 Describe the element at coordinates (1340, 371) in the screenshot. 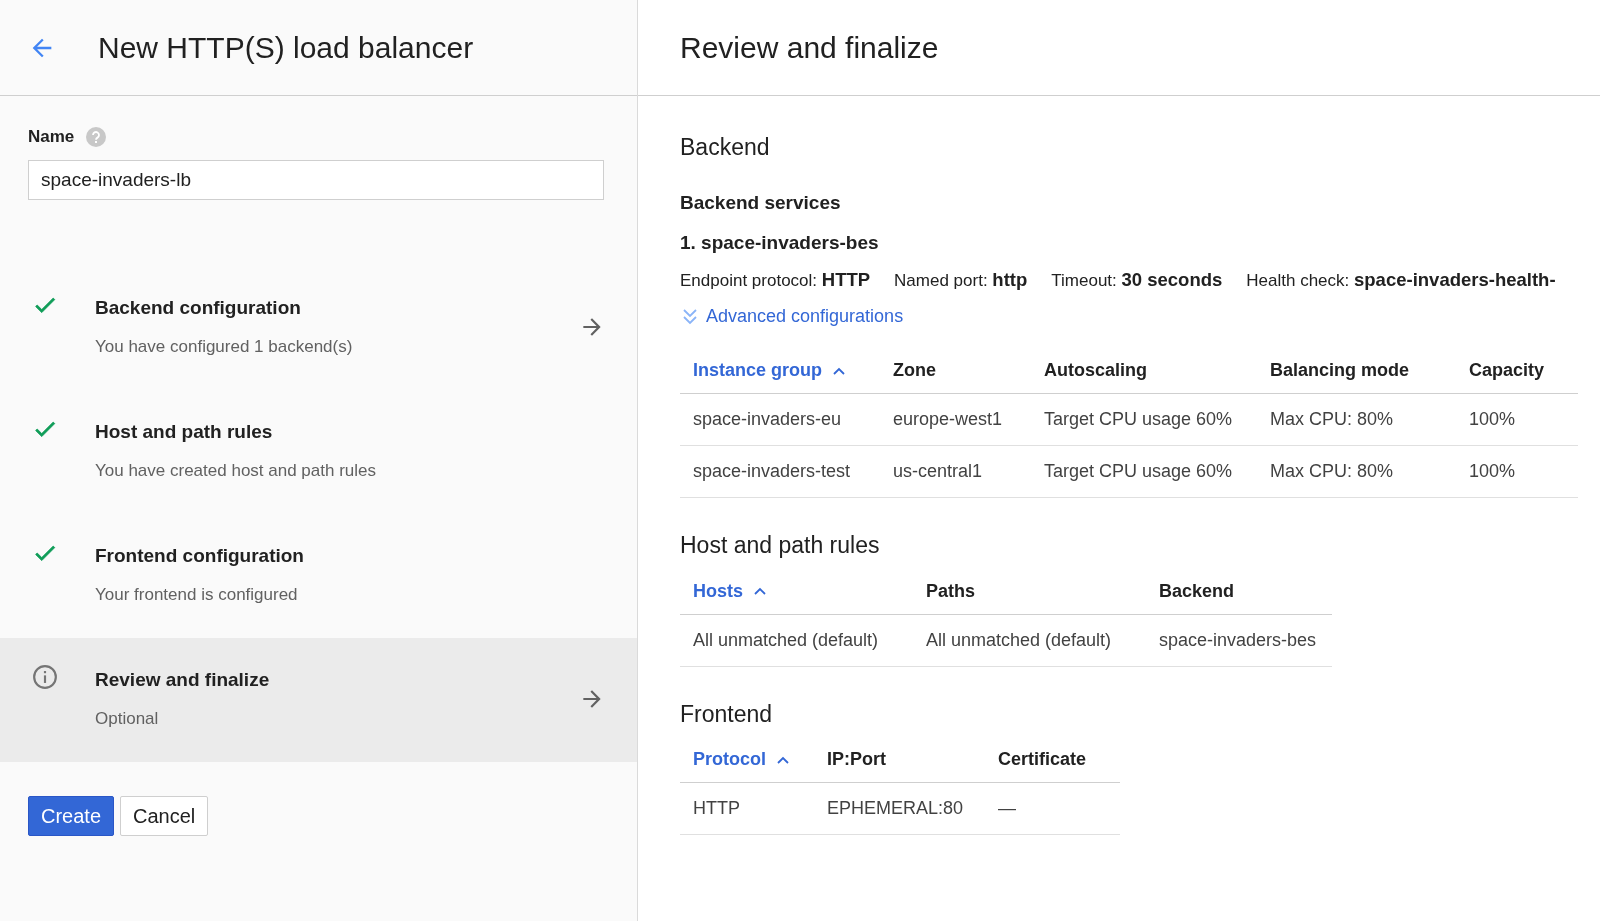

I see `column-header: Balancing mode` at that location.